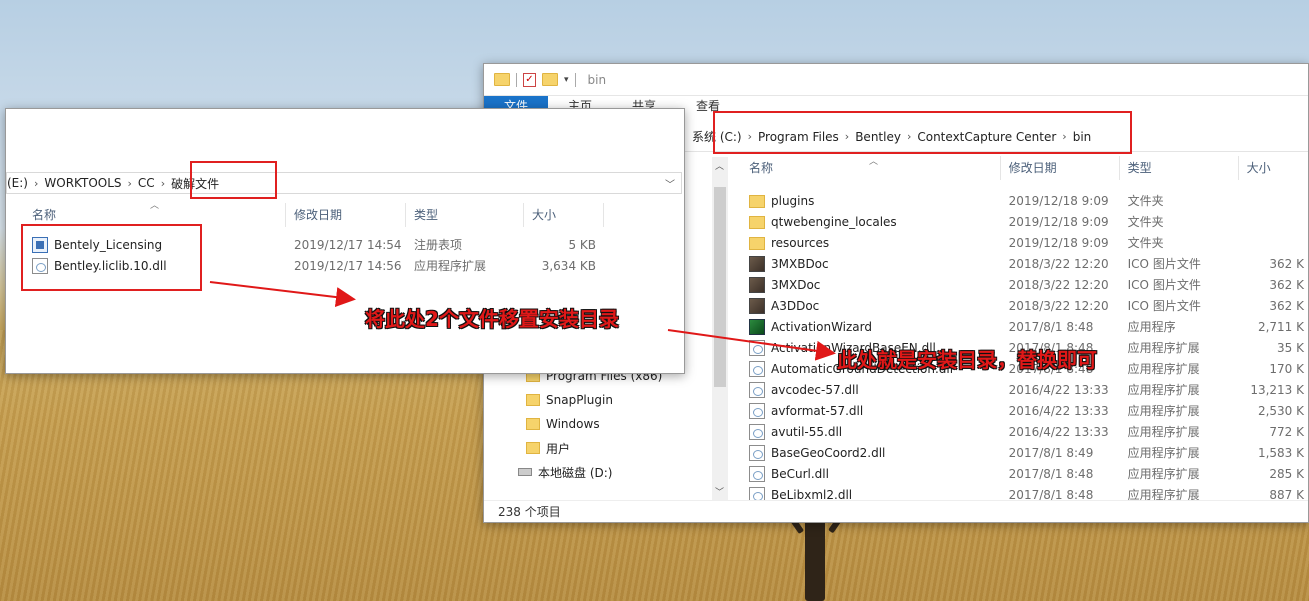 Image resolution: width=1309 pixels, height=601 pixels. I want to click on annotation-arrows, so click(522, 321).